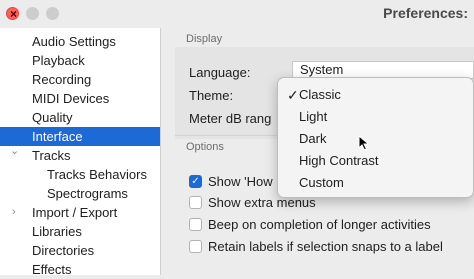  I want to click on sidebar-item-label: Interface, so click(57, 136).